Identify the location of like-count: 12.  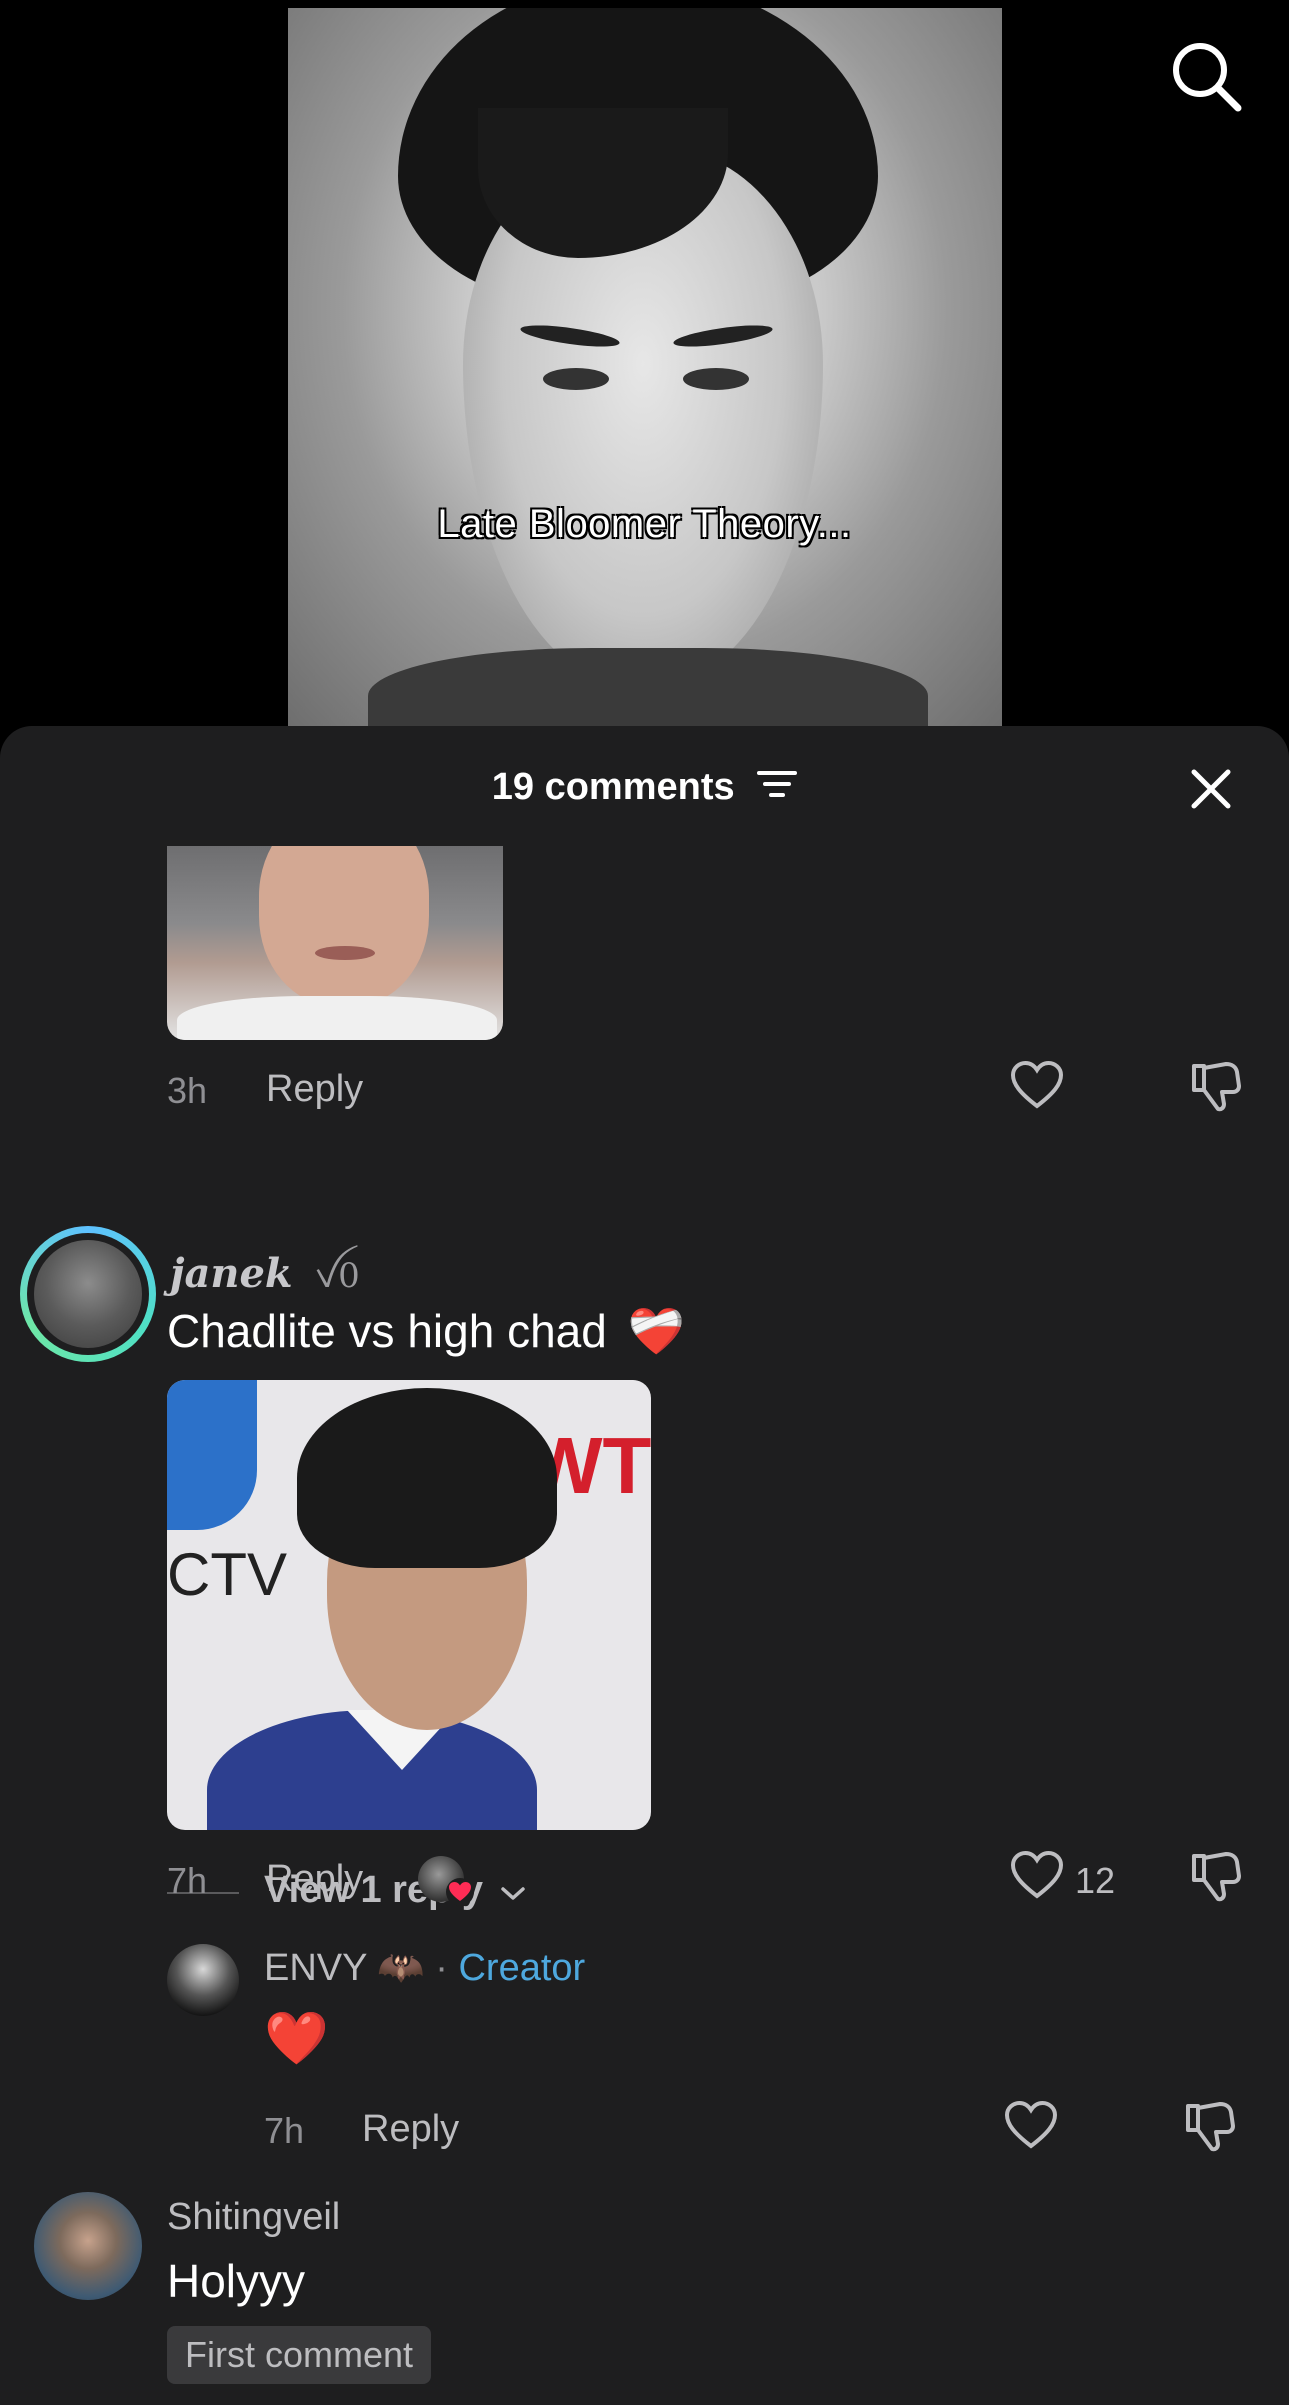
(1095, 1880).